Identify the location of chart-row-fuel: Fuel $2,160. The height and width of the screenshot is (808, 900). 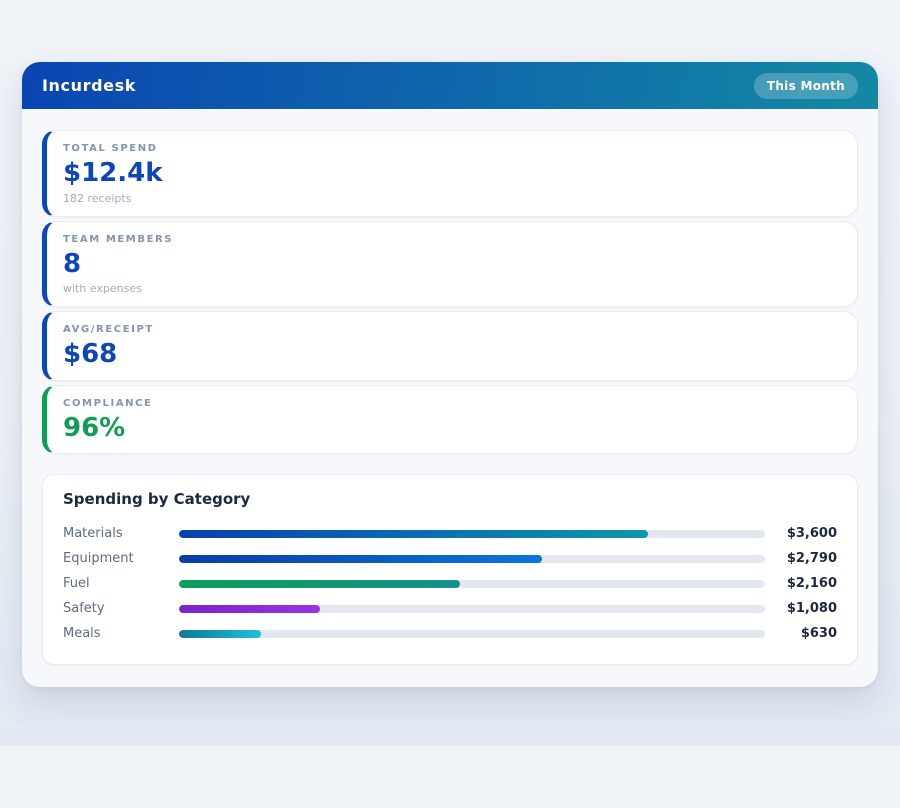
(450, 583).